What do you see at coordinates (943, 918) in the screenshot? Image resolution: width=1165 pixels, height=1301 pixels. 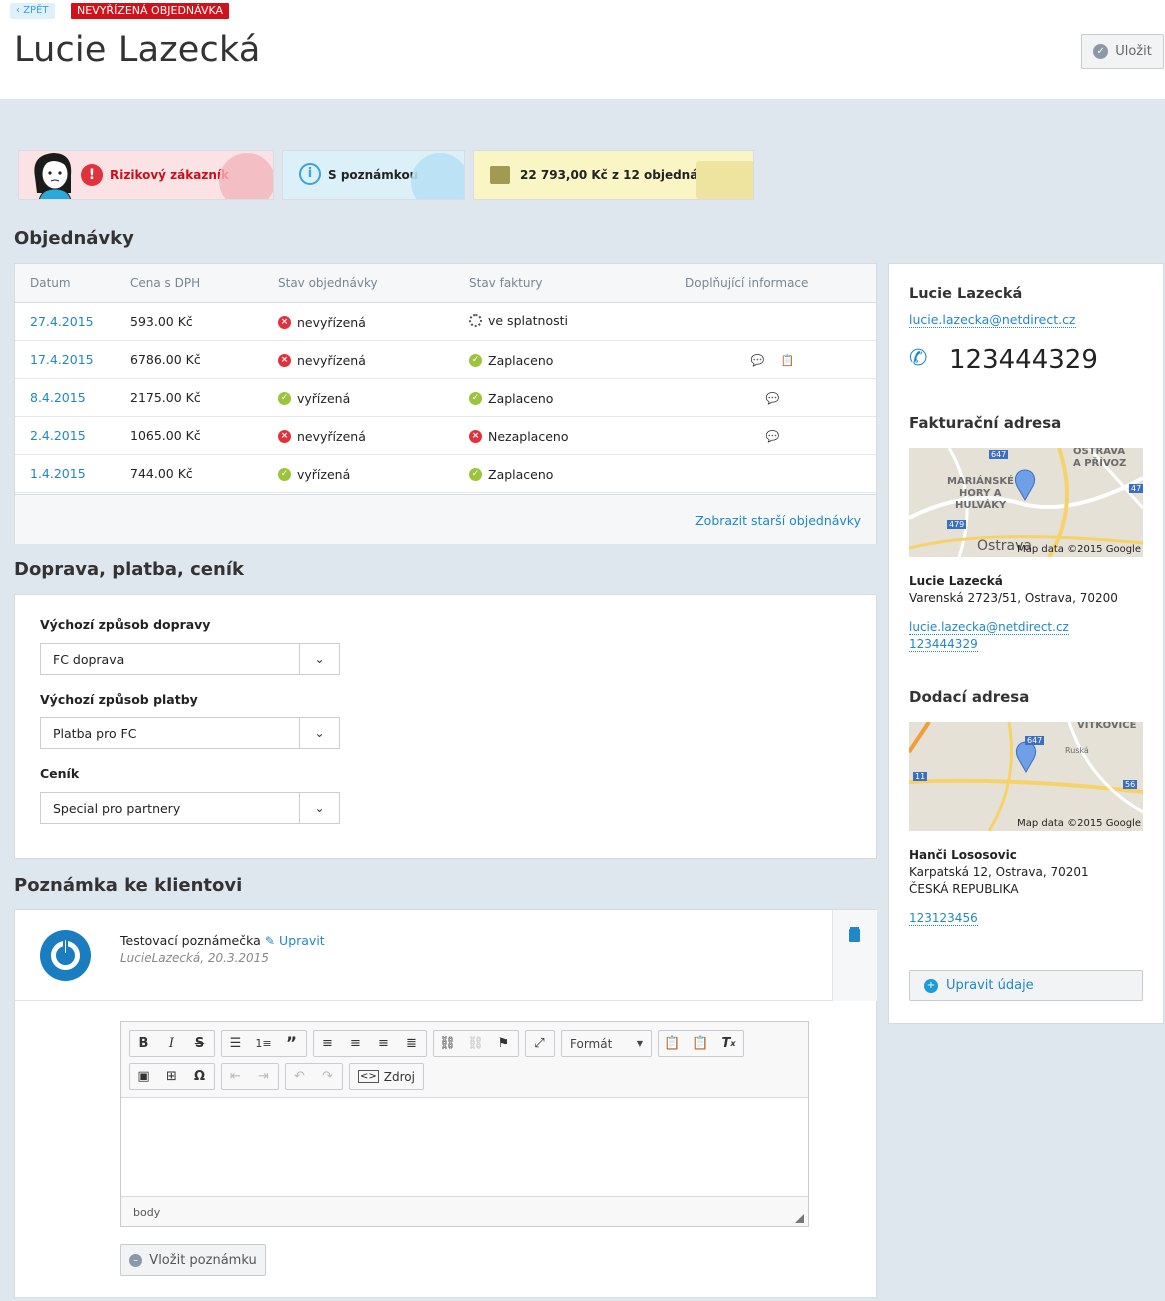 I see `delivery-phone-link: 123123456` at bounding box center [943, 918].